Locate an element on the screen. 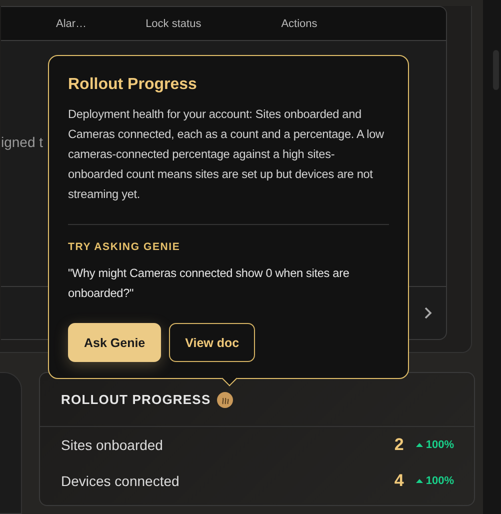 The height and width of the screenshot is (514, 501). view-doc-button: View doc is located at coordinates (212, 342).